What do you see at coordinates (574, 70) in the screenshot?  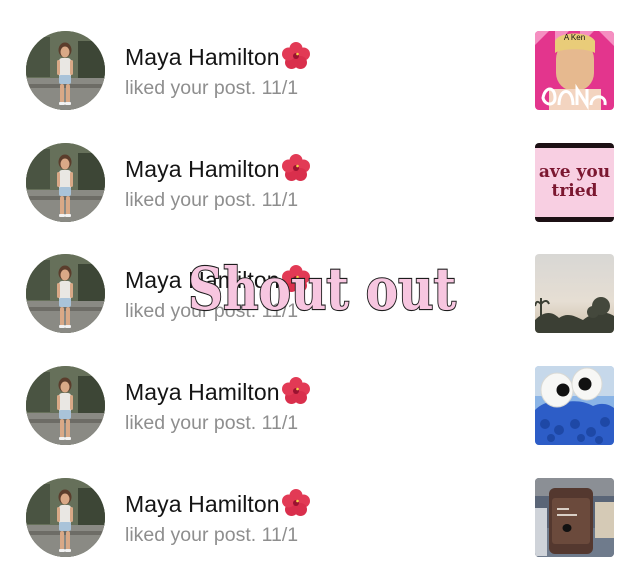 I see `post-thumbnail: A Ken` at bounding box center [574, 70].